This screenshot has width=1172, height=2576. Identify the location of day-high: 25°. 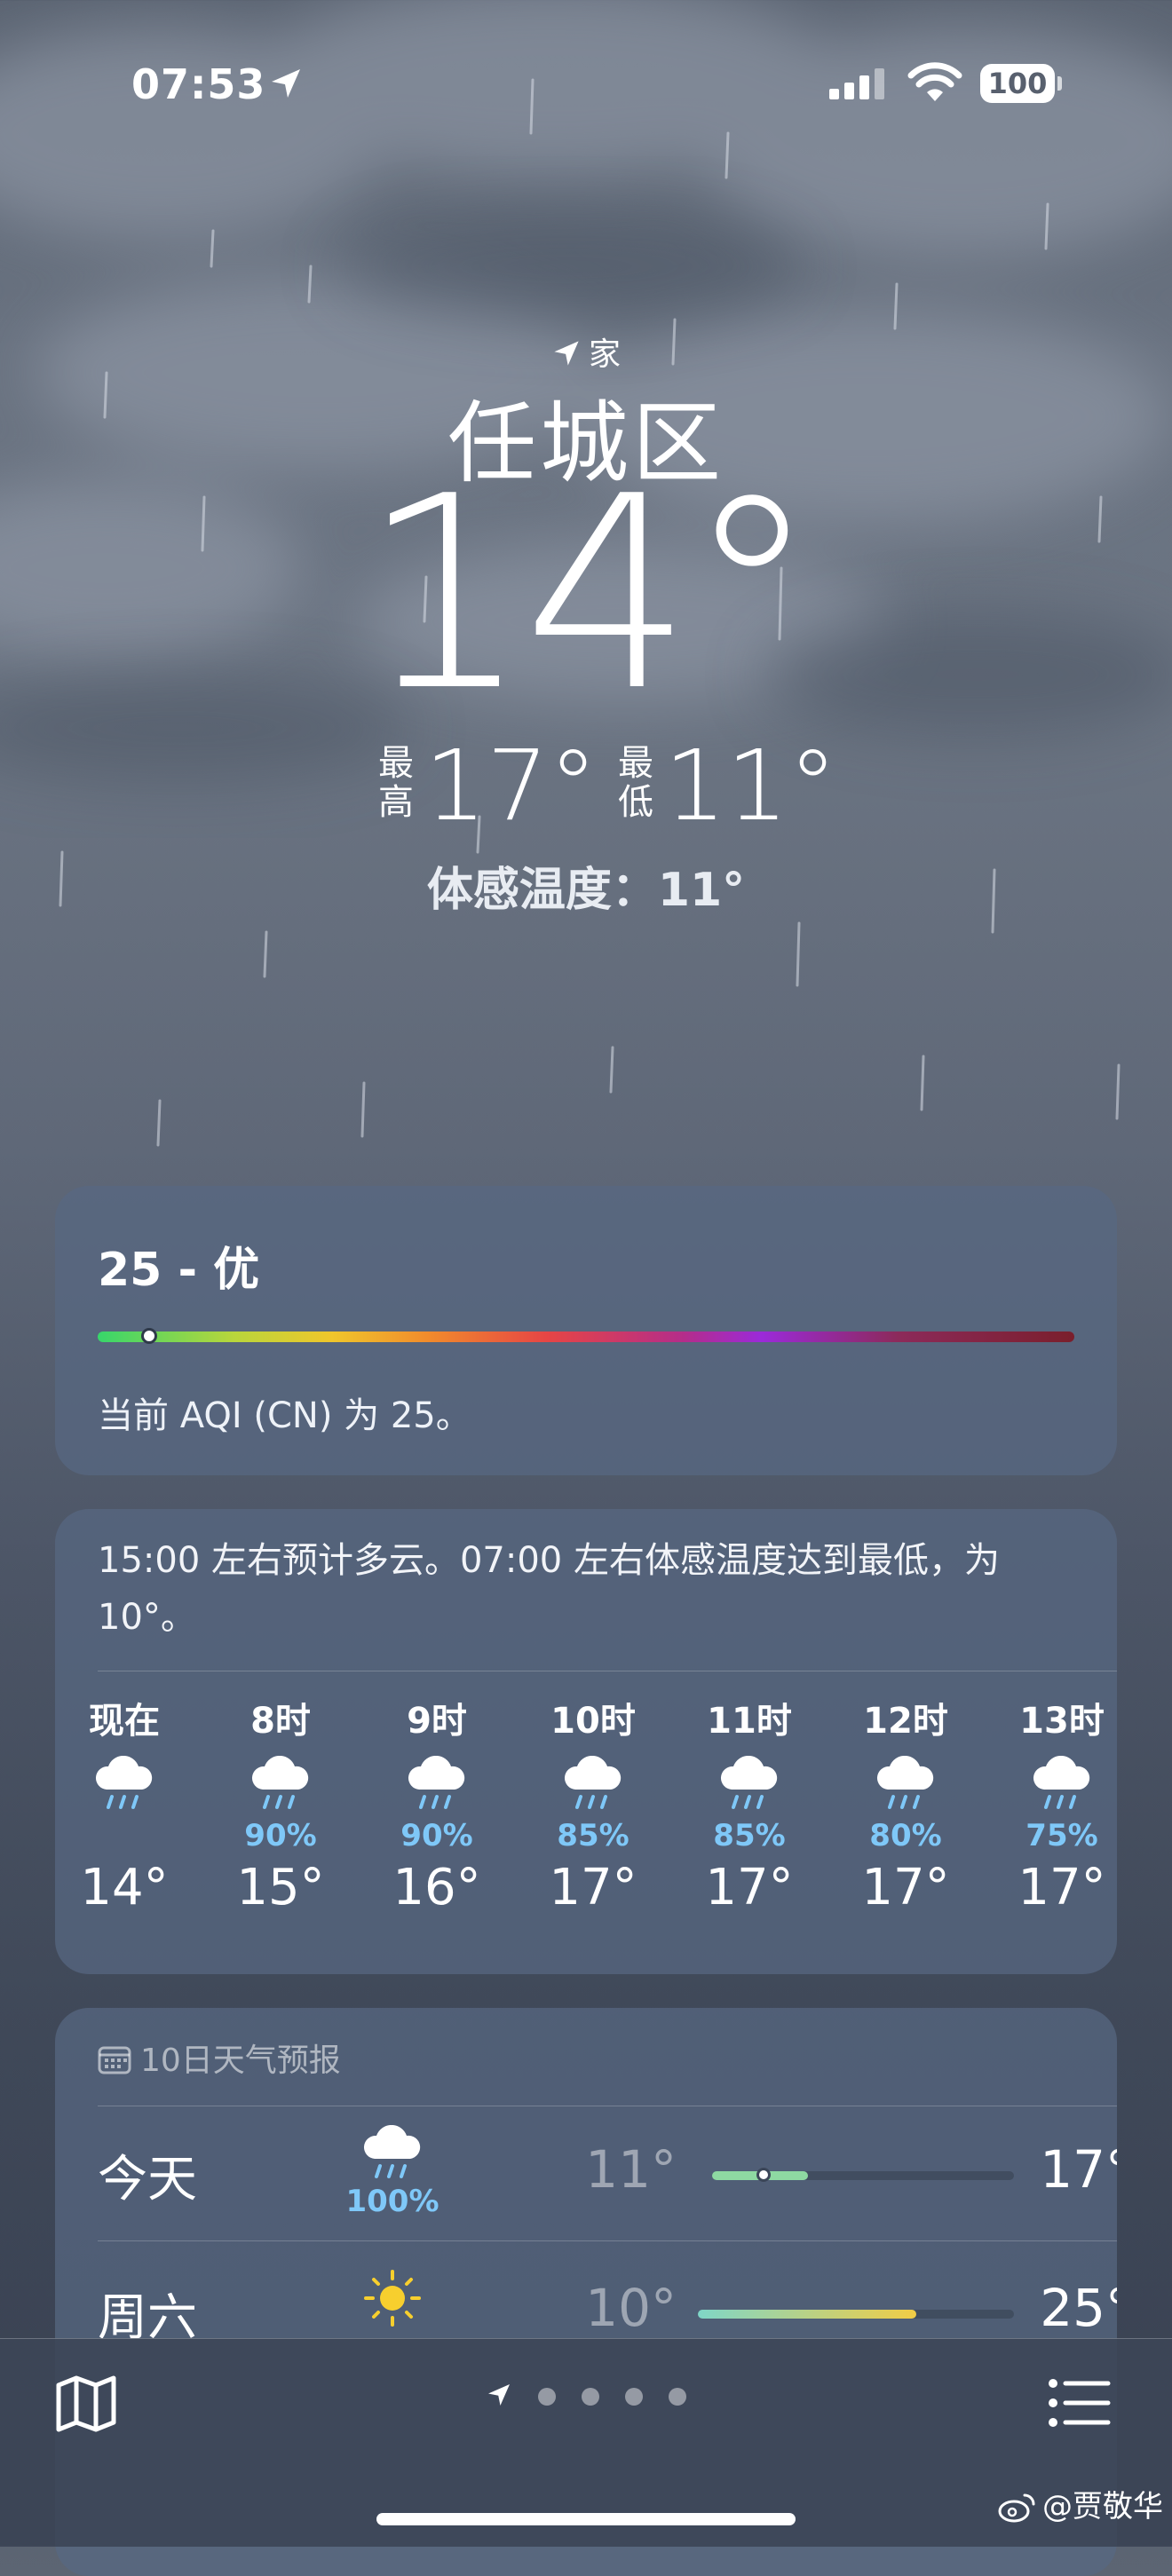
(1079, 2308).